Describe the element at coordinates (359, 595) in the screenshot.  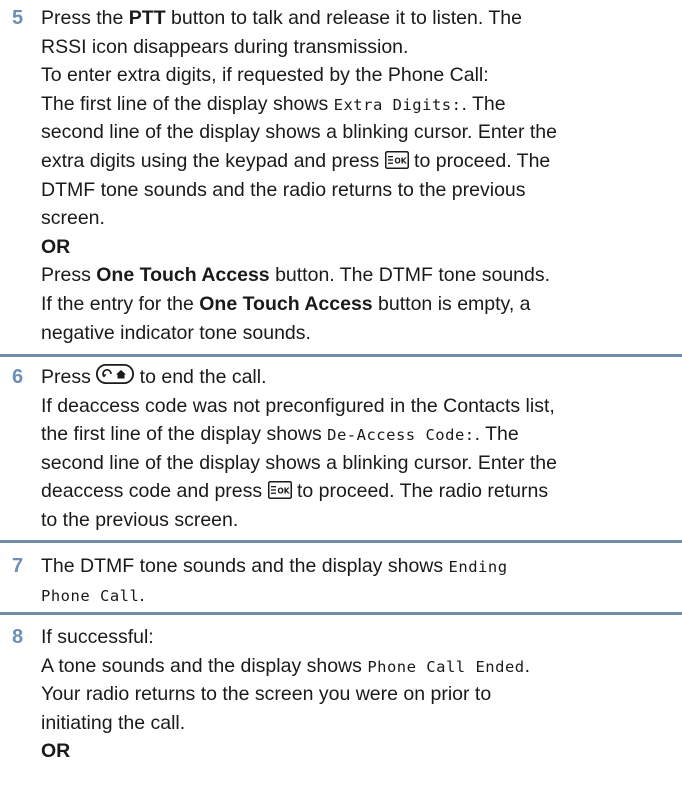
I see `text-line: Phone Call.` at that location.